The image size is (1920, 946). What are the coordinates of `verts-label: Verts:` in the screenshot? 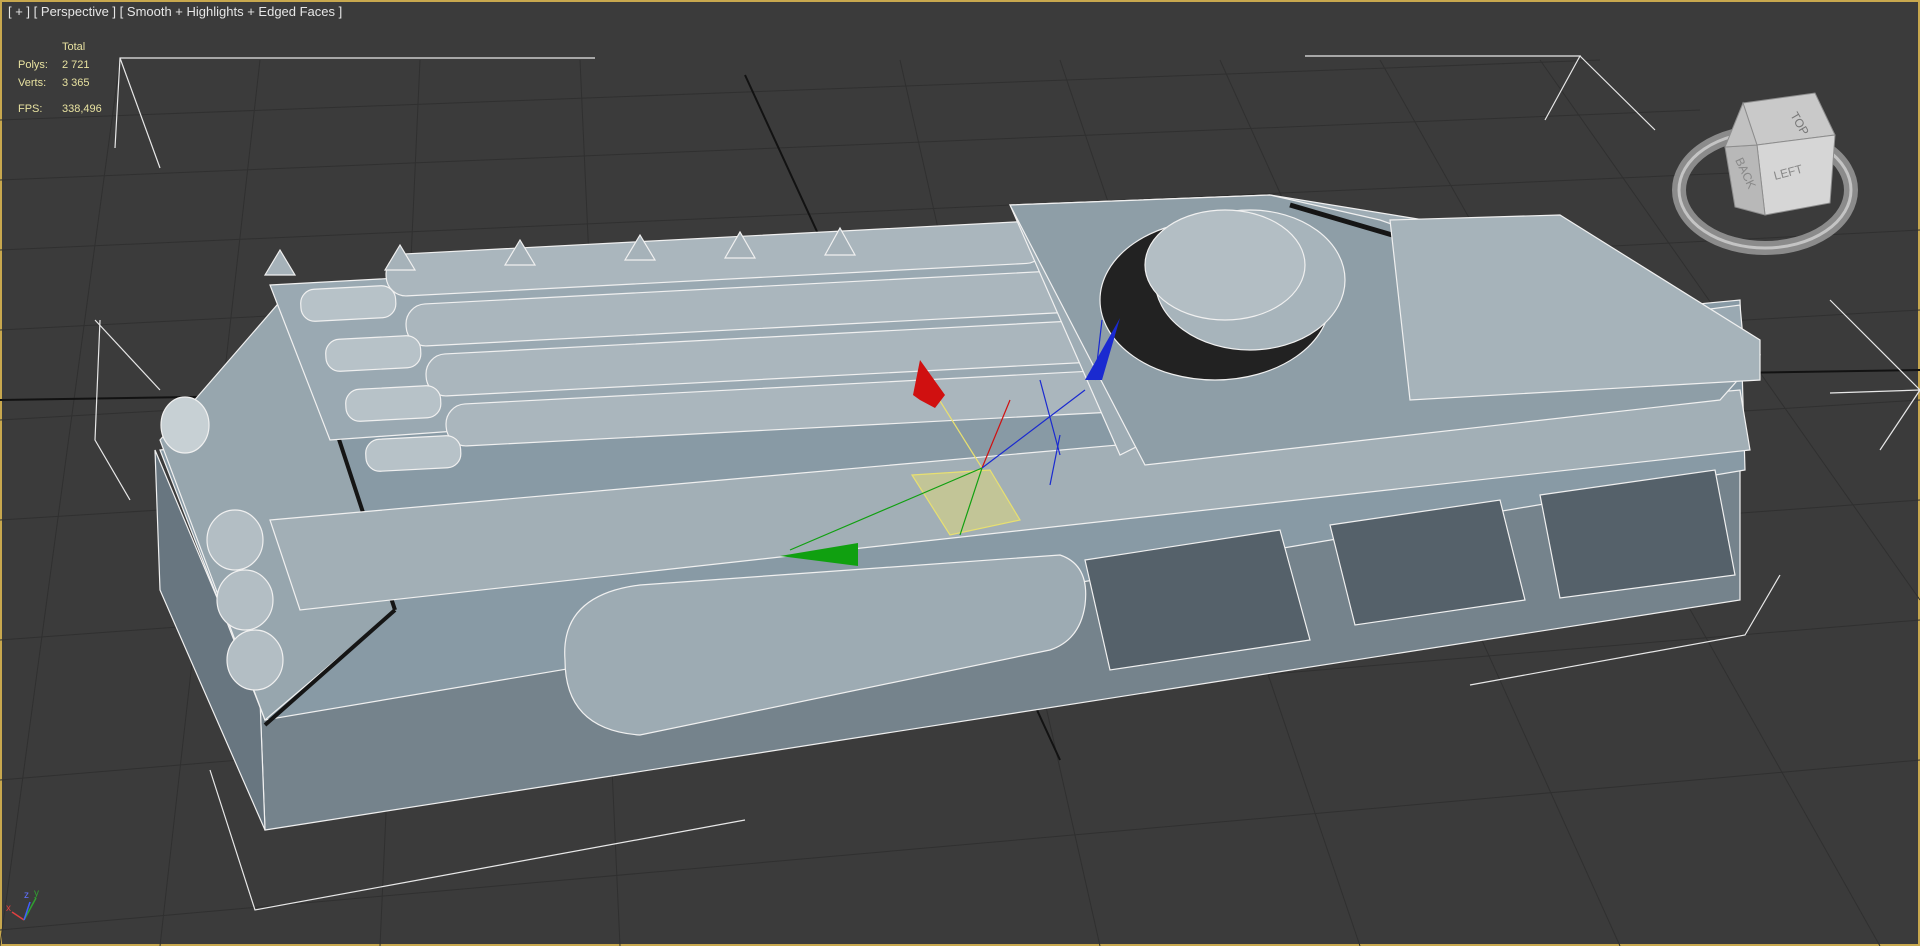 It's located at (32, 83).